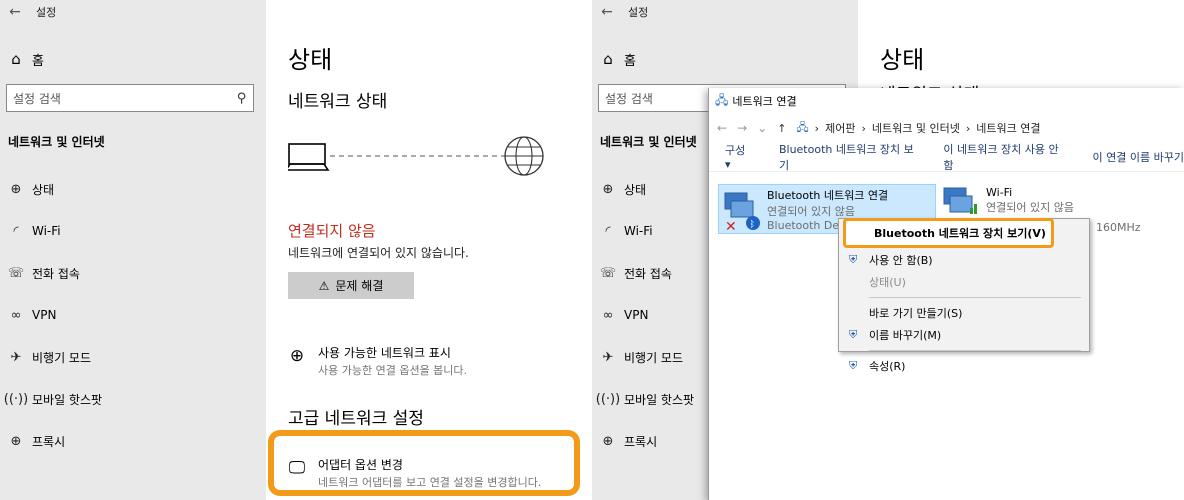 The image size is (1184, 500). Describe the element at coordinates (964, 366) in the screenshot. I see `menu-item-properties: ⛨ 속성(R)` at that location.